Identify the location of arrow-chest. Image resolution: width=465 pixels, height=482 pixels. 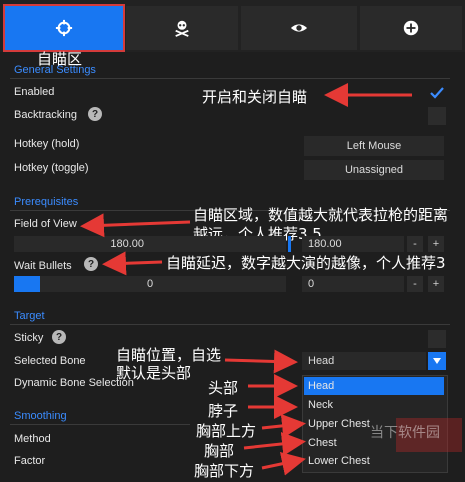
(274, 443).